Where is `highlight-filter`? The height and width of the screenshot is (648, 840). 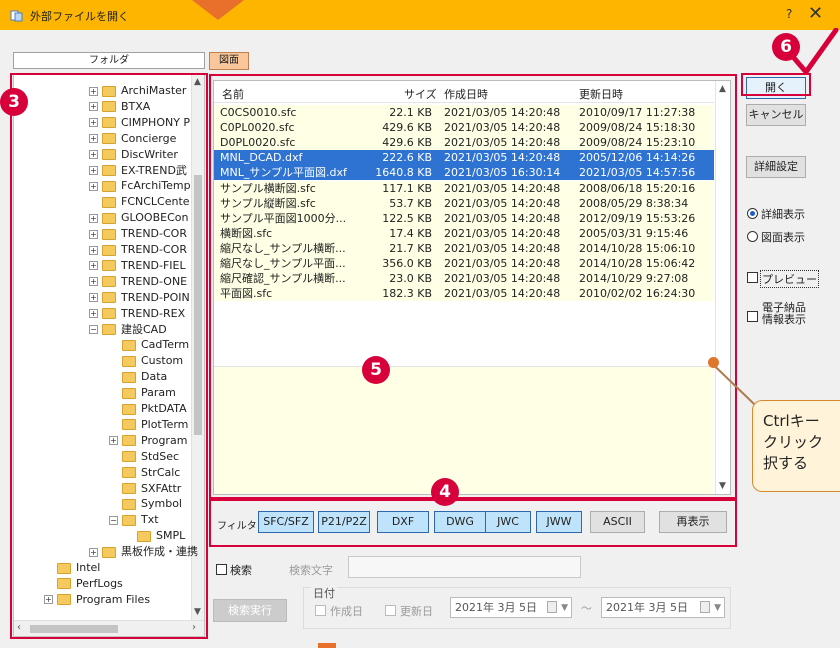 highlight-filter is located at coordinates (473, 523).